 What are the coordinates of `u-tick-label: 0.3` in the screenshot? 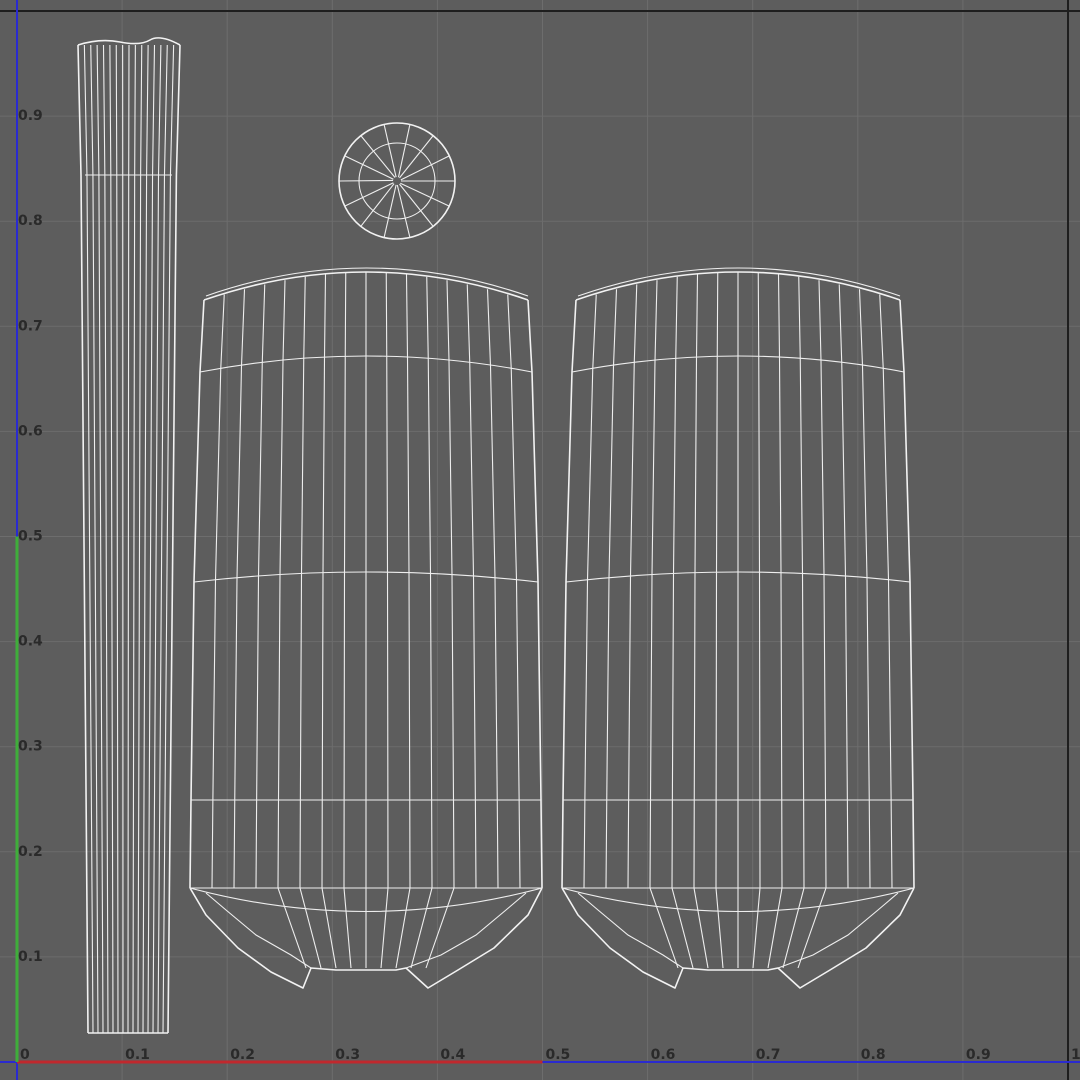 It's located at (347, 1055).